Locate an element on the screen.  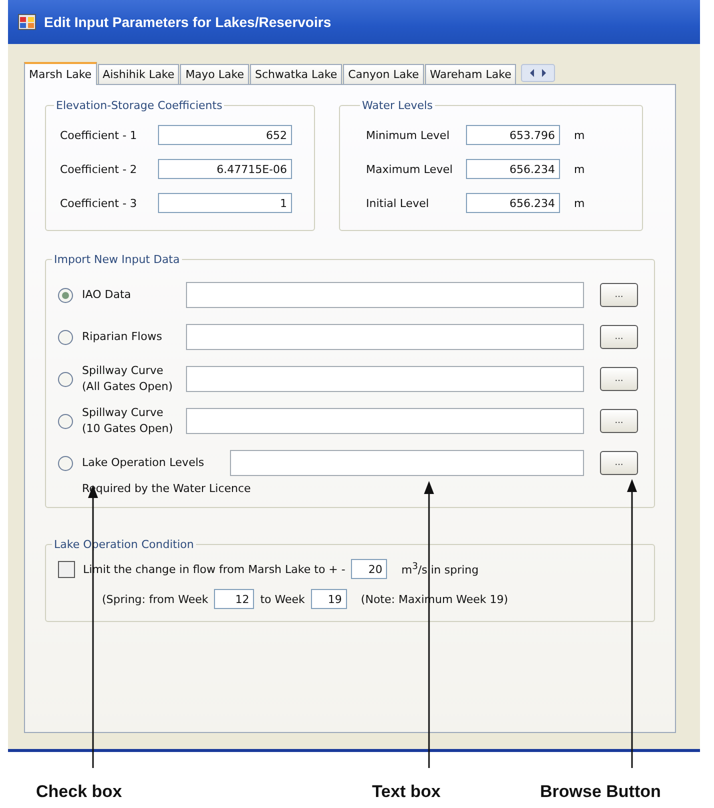
window-title: Edit Input Parameters for Lakes/Reservoirs is located at coordinates (188, 22).